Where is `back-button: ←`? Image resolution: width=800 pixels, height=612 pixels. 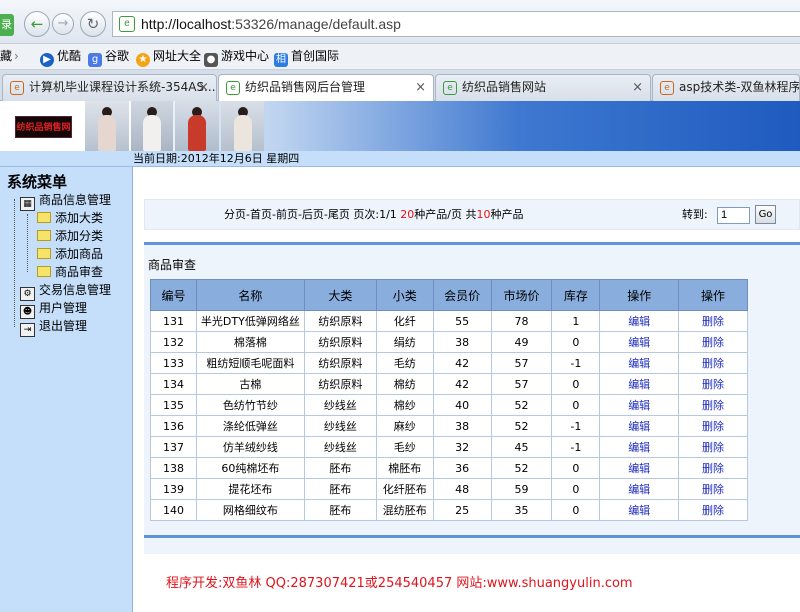 back-button: ← is located at coordinates (37, 24).